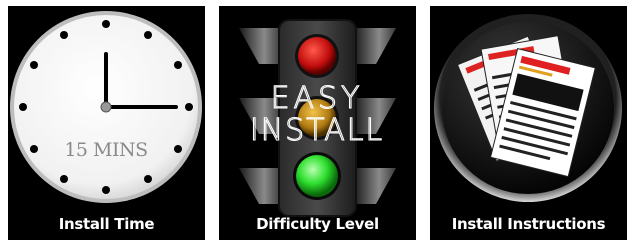 Image resolution: width=630 pixels, height=246 pixels. I want to click on install-text: INSTALL, so click(317, 130).